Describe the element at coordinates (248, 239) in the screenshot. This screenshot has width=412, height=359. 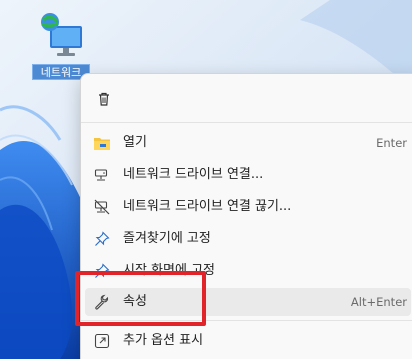
I see `menu-item-pin-to-quick-access: 즐겨찾기에 고정` at that location.